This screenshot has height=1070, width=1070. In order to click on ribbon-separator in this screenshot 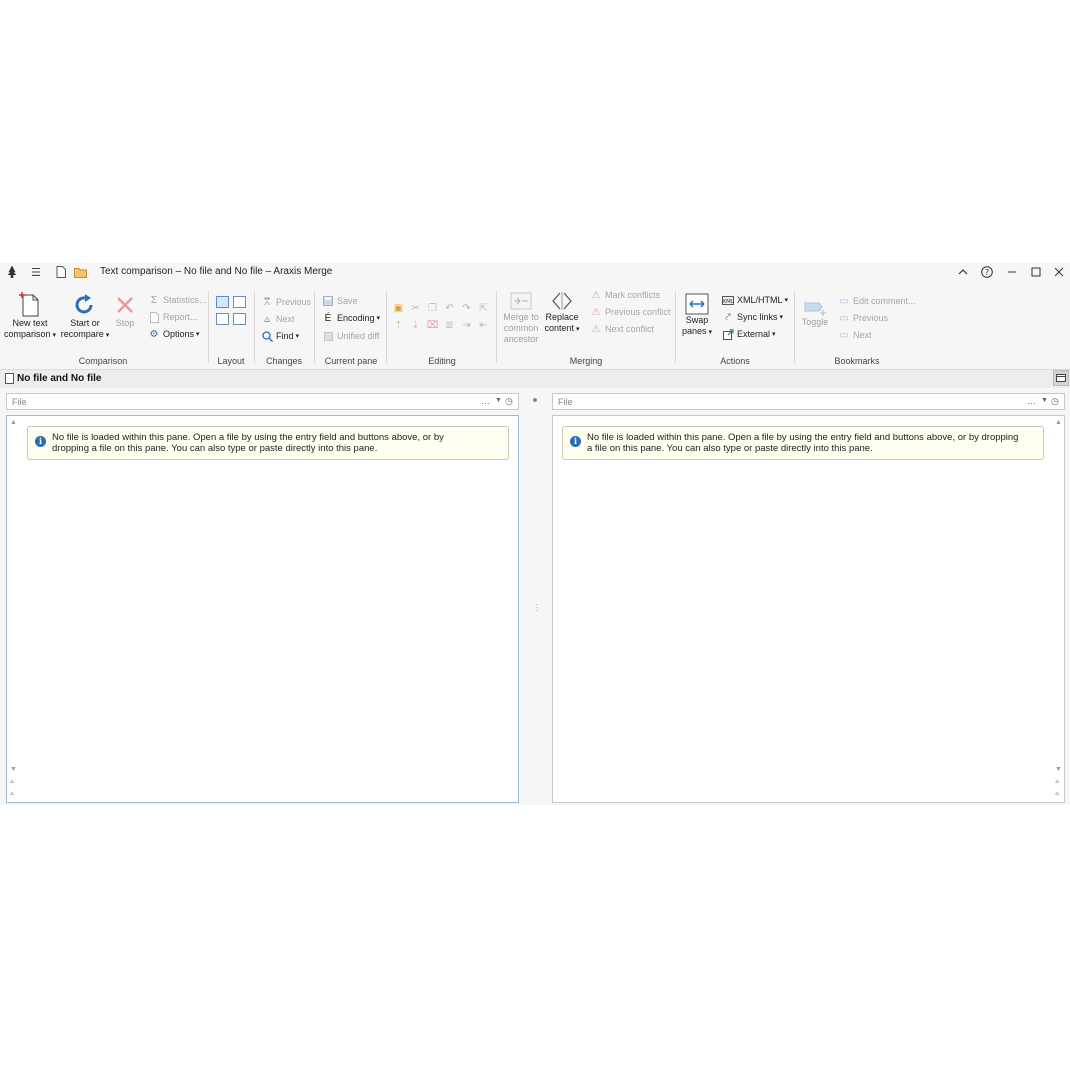, I will do `click(386, 327)`.